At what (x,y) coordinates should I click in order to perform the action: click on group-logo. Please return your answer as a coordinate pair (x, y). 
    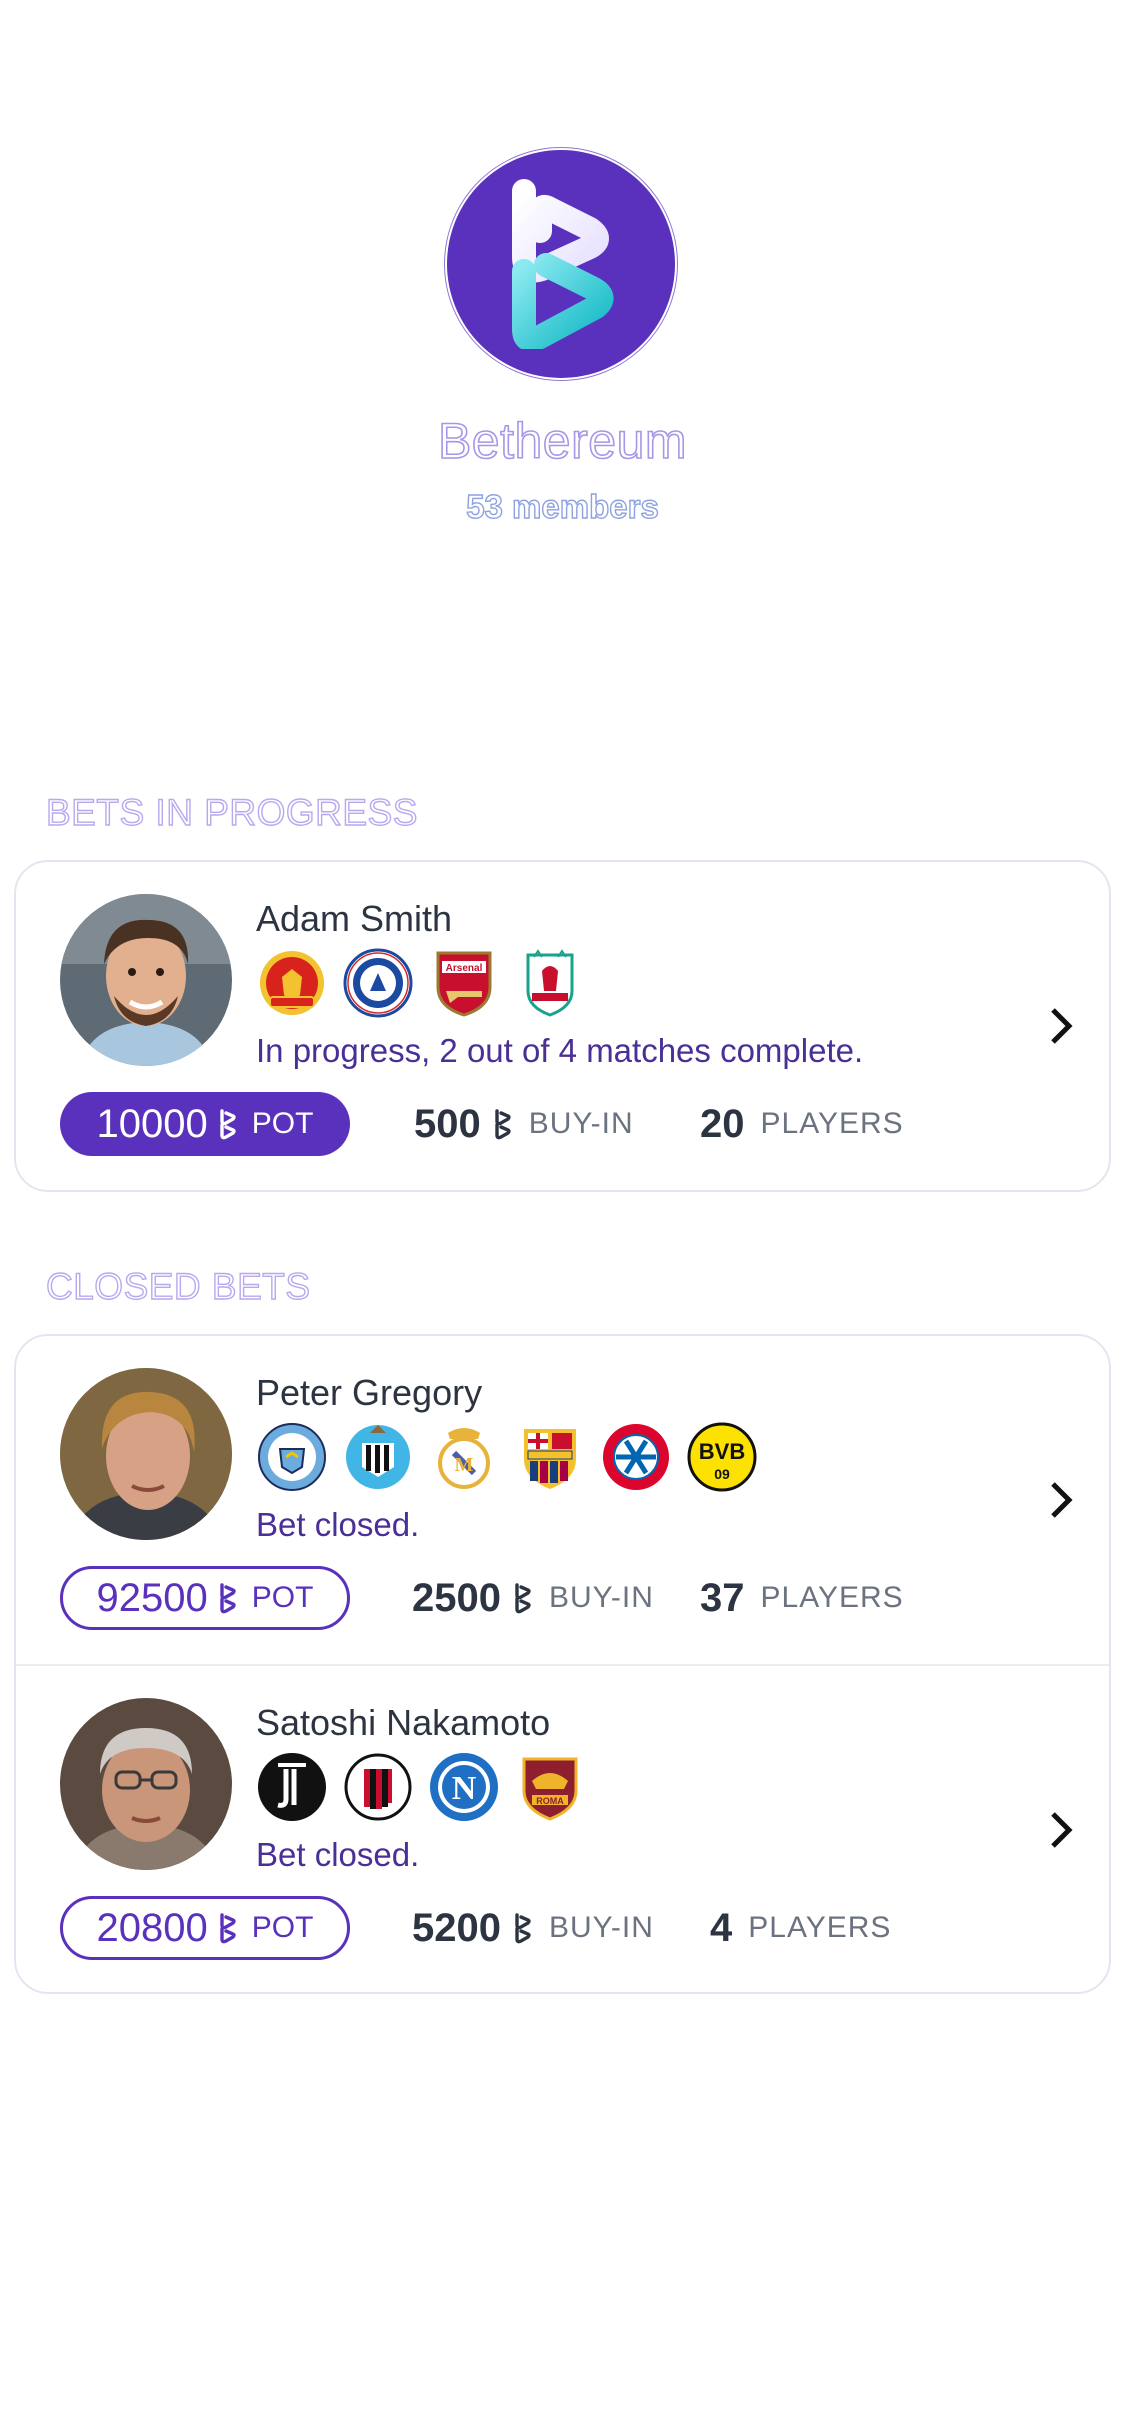
    Looking at the image, I should click on (561, 264).